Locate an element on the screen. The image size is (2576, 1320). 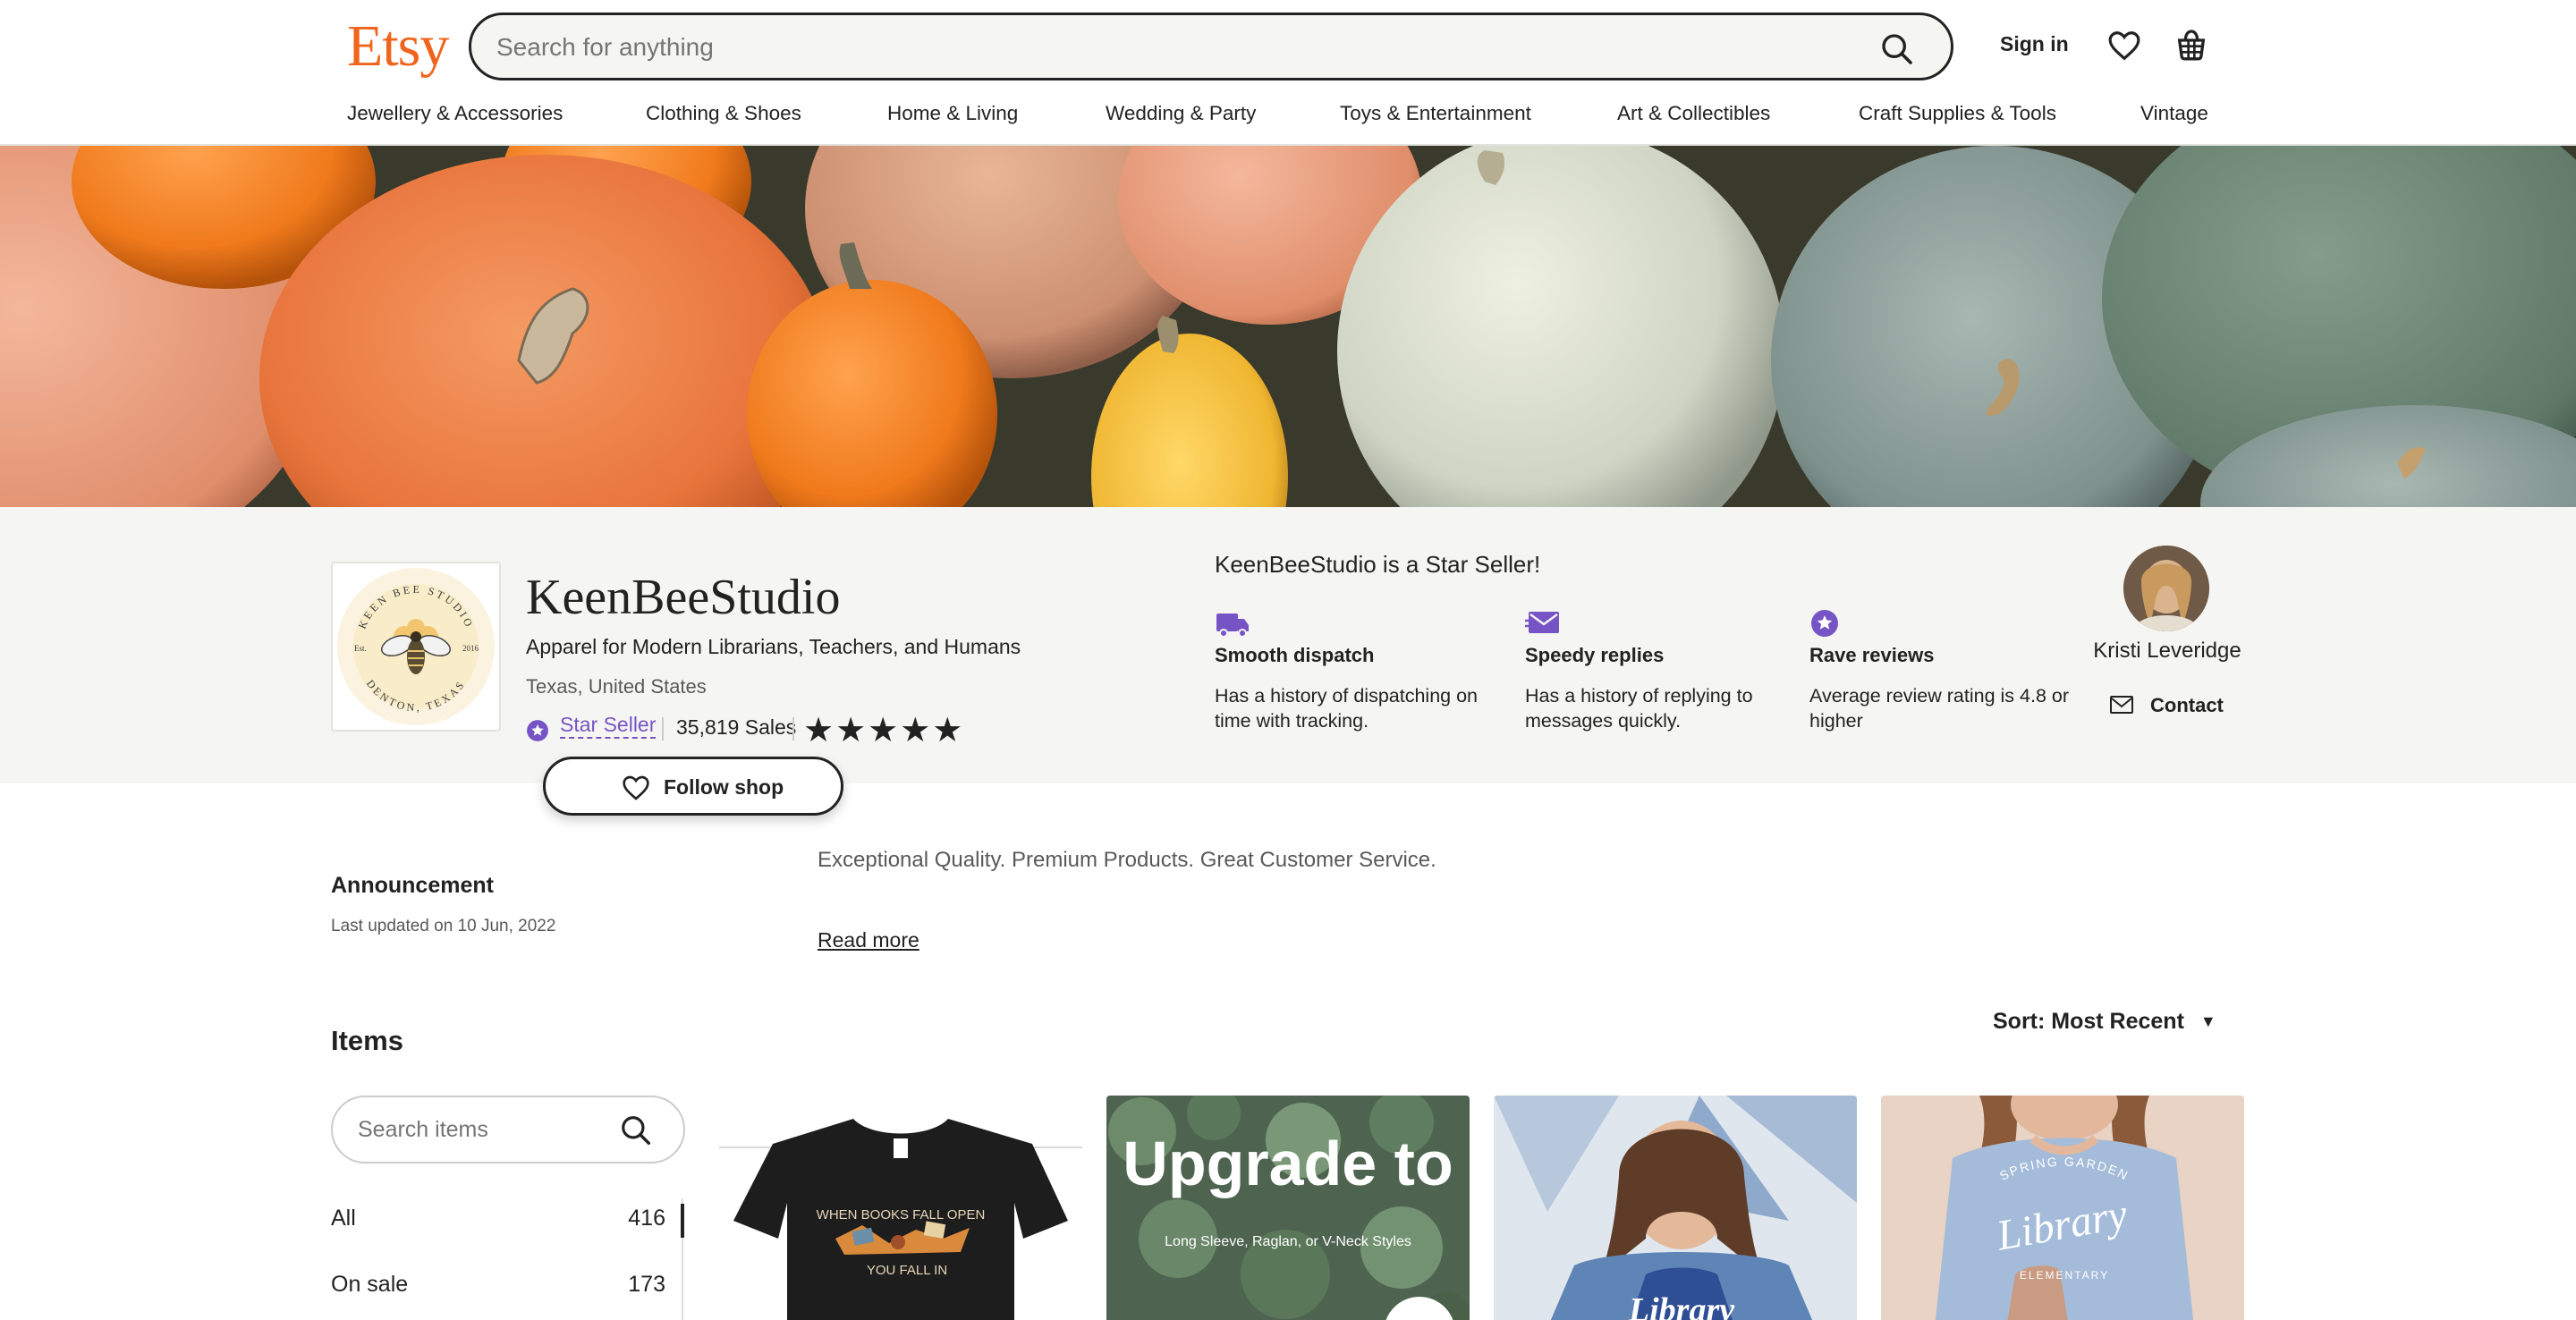
shop-logo: KEEN BEE STUDIO DENTON, TEXAS Est. 2016 is located at coordinates (416, 647).